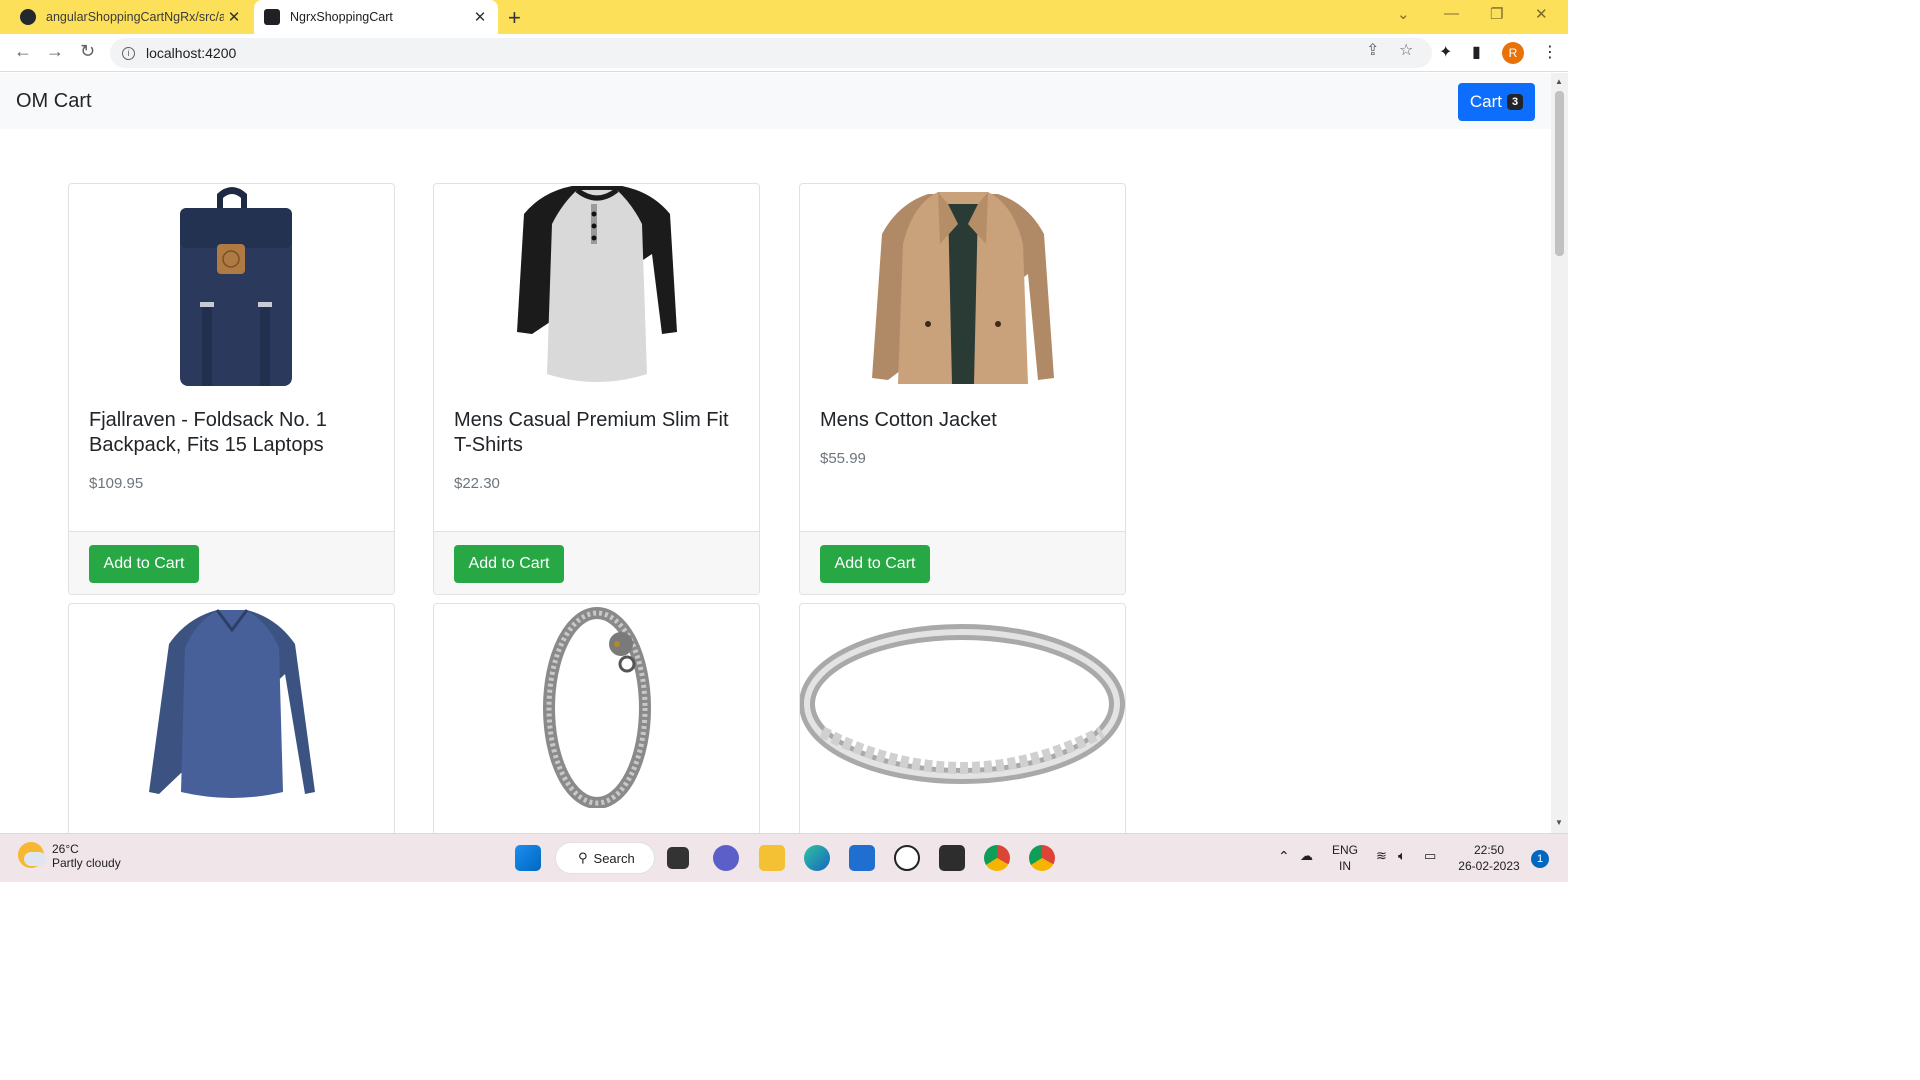  I want to click on weather-widget: 26°C Partly cloudy, so click(69, 856).